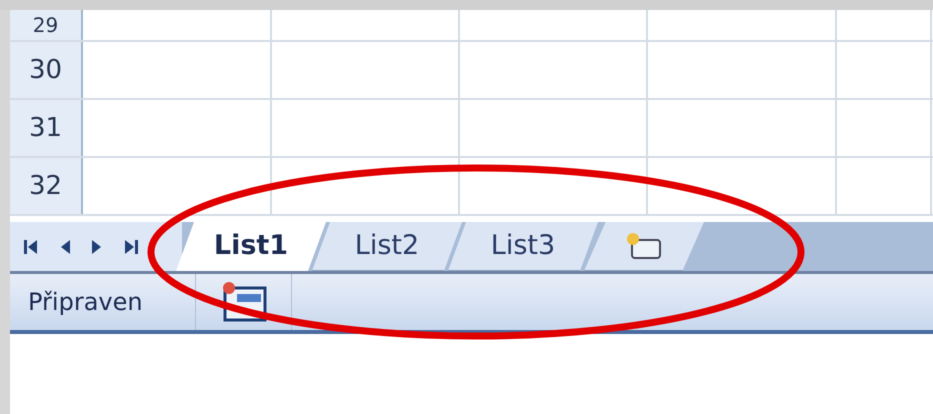  What do you see at coordinates (644, 246) in the screenshot?
I see `new-sheet-icon` at bounding box center [644, 246].